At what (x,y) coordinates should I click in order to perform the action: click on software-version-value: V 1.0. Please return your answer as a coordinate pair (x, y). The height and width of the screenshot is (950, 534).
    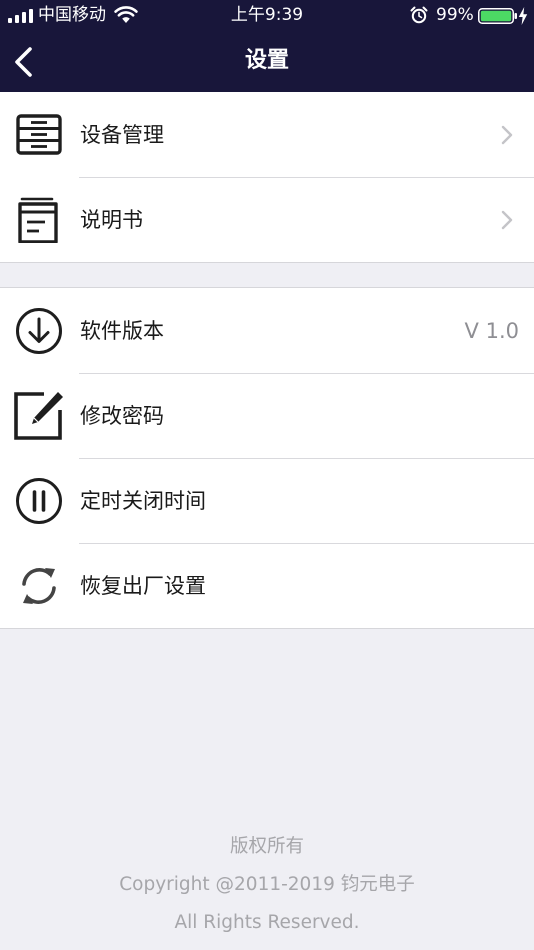
    Looking at the image, I should click on (491, 331).